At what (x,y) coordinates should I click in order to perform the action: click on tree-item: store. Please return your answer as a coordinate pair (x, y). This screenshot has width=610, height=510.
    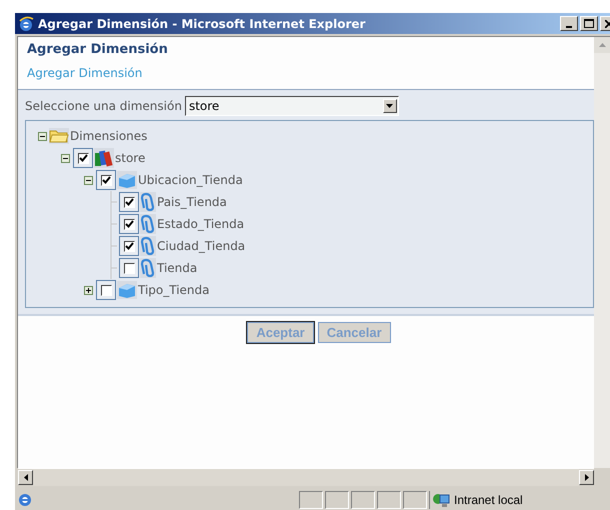
    Looking at the image, I should click on (130, 158).